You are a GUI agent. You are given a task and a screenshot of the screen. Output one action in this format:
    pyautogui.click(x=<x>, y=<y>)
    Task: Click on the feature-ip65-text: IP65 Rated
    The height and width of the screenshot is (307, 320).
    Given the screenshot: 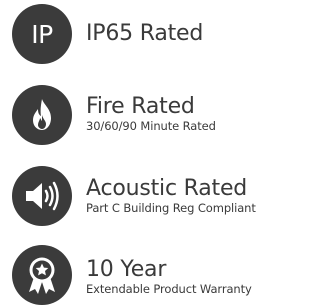 What is the action you would take?
    pyautogui.click(x=196, y=34)
    